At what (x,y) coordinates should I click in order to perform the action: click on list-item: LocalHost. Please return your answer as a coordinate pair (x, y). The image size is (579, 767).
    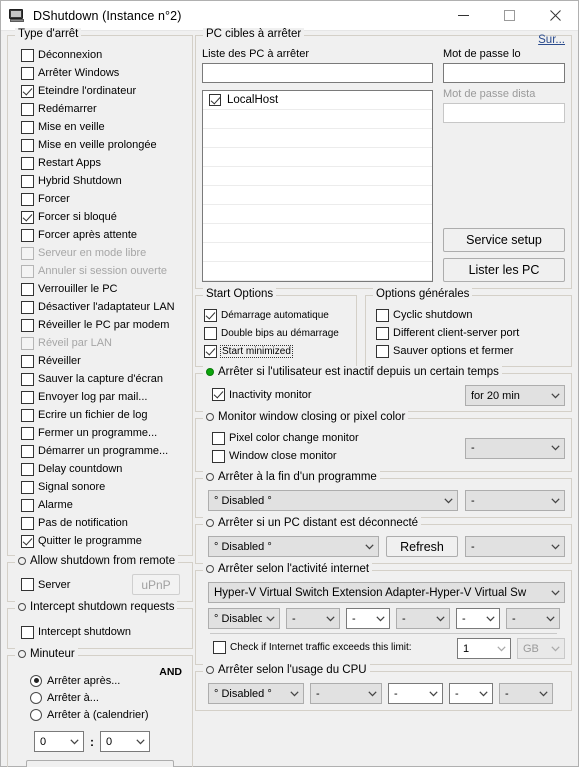
    Looking at the image, I should click on (317, 100).